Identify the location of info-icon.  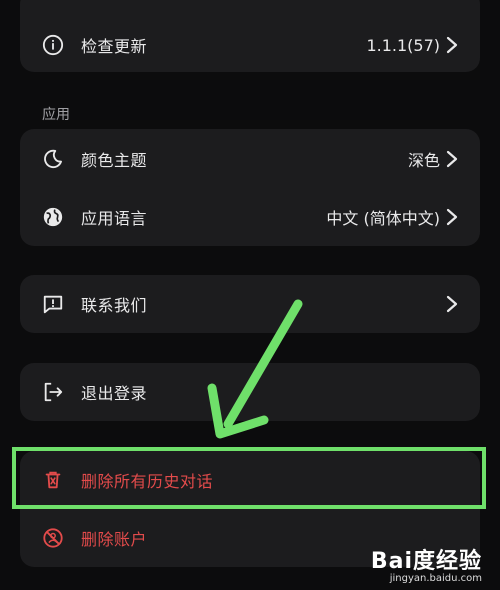
(53, 45).